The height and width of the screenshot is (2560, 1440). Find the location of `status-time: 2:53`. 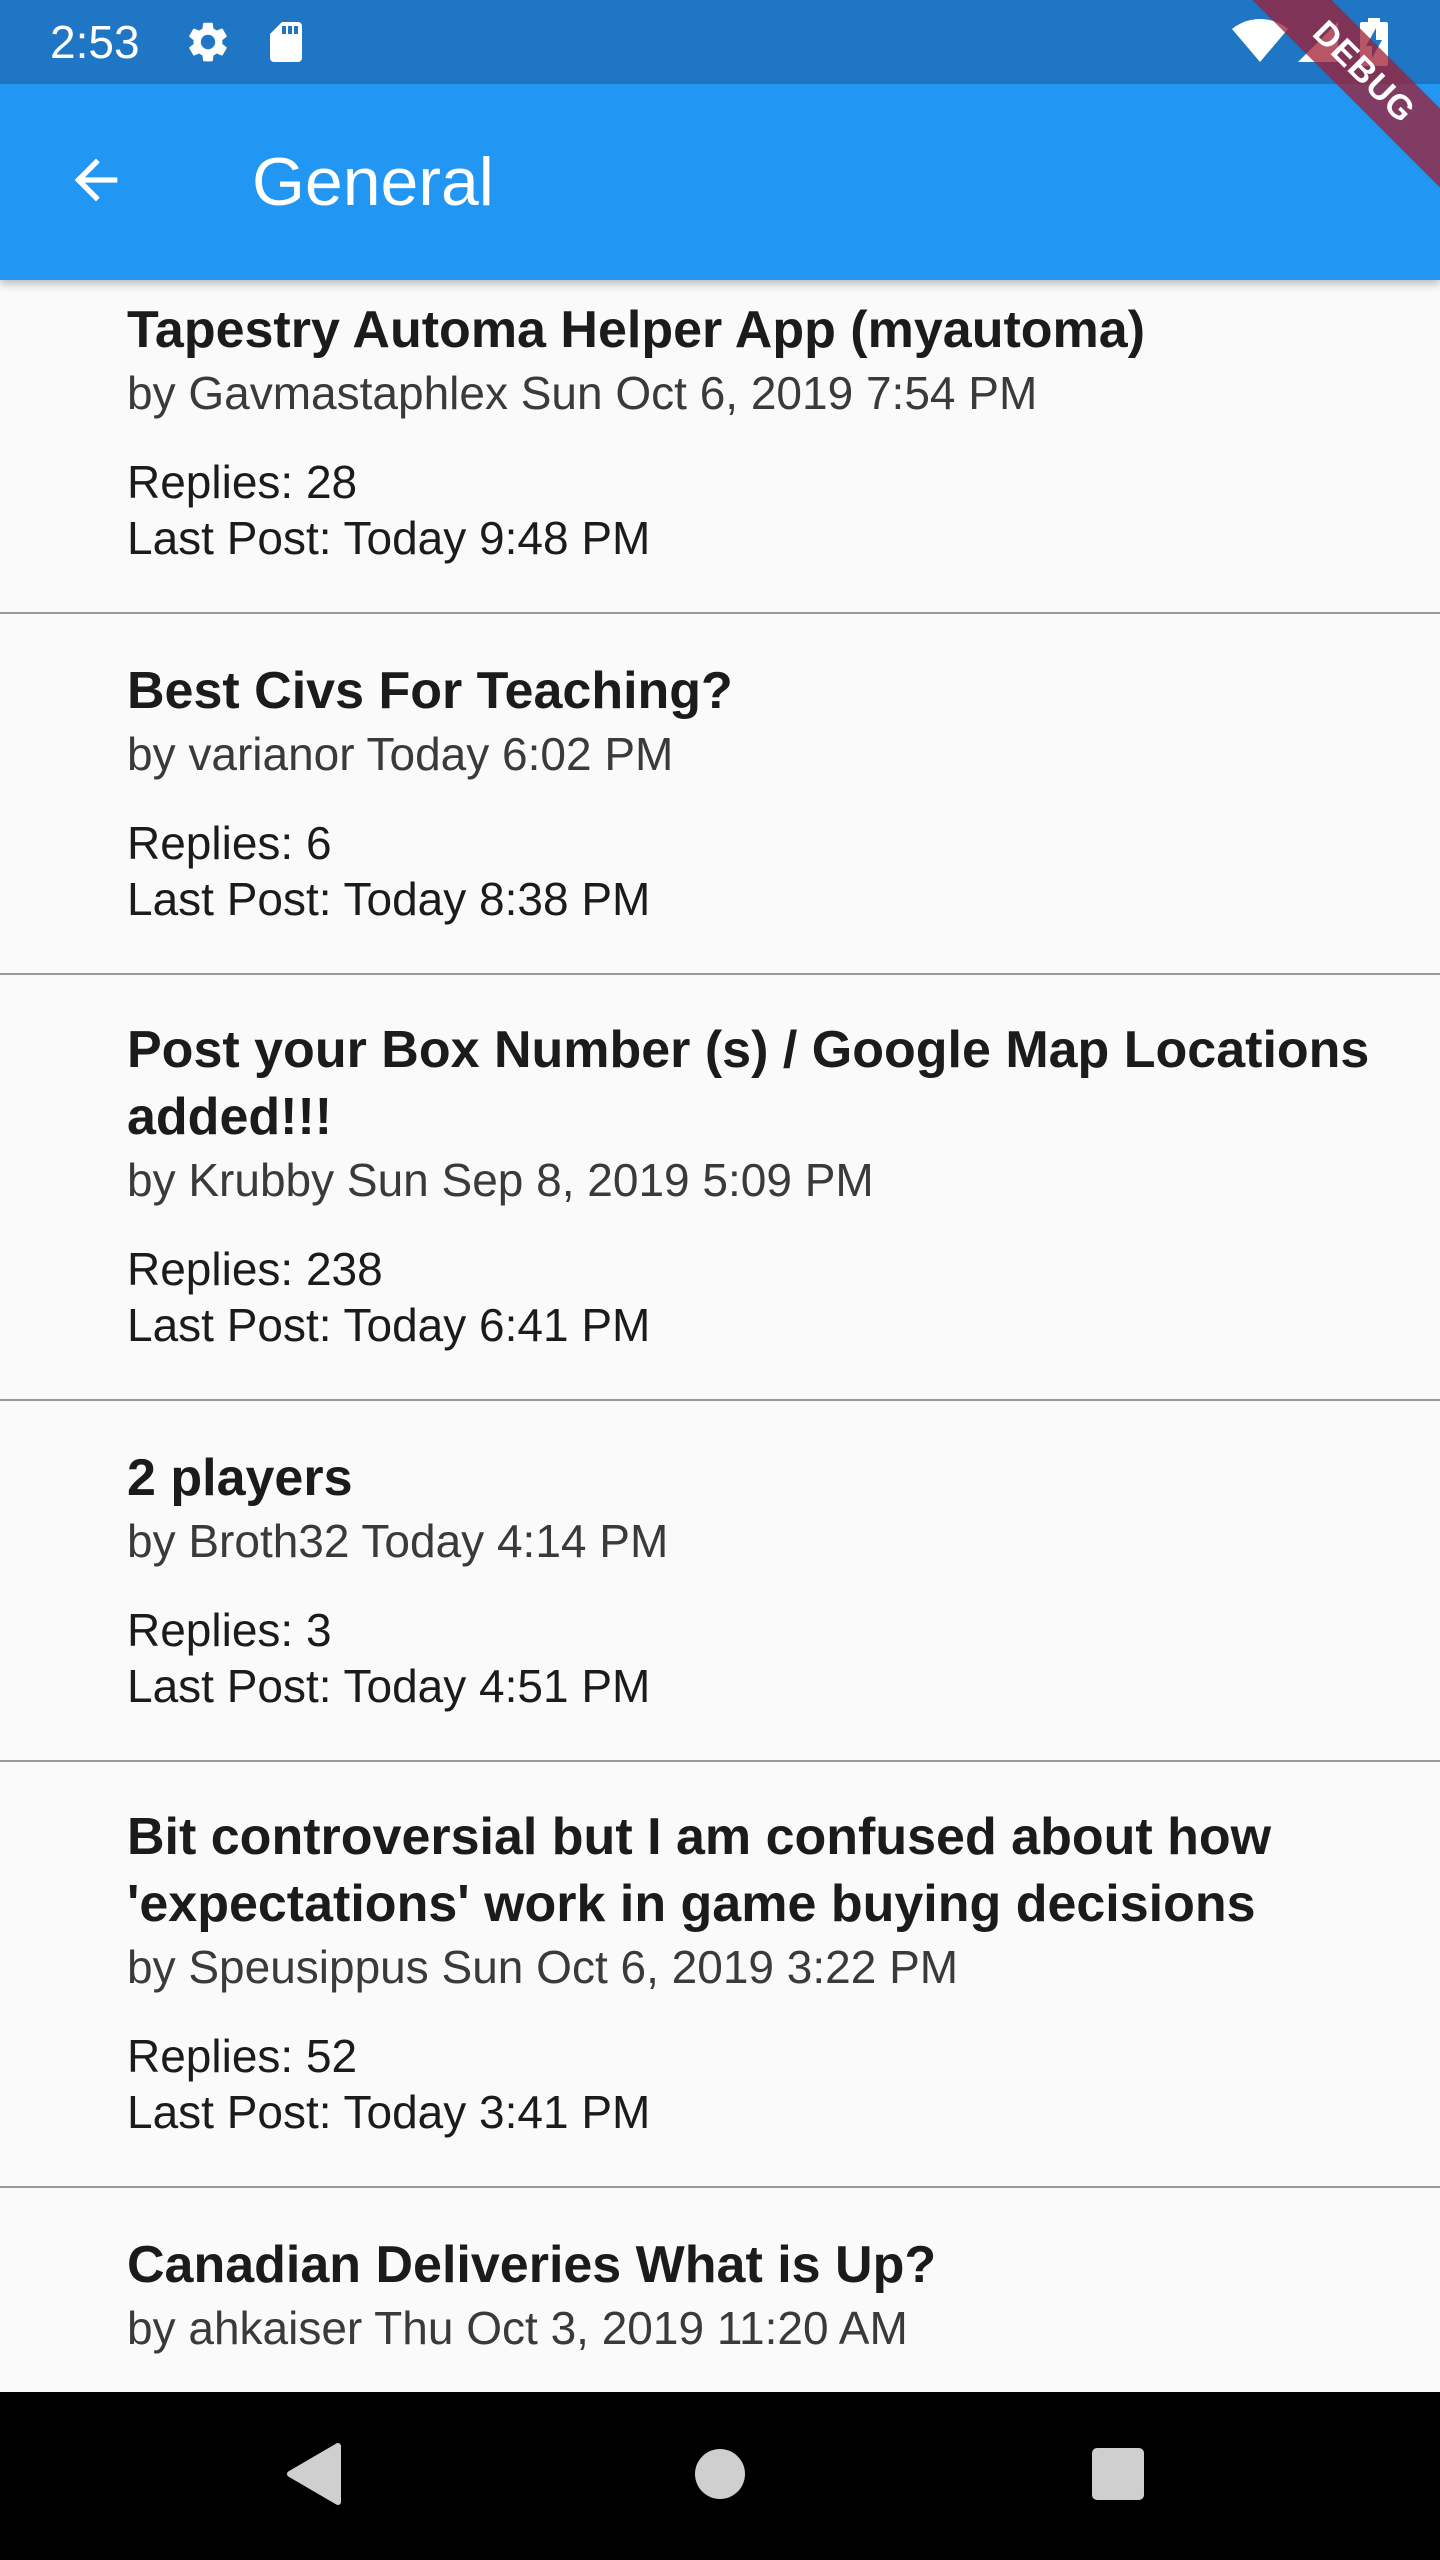

status-time: 2:53 is located at coordinates (95, 42).